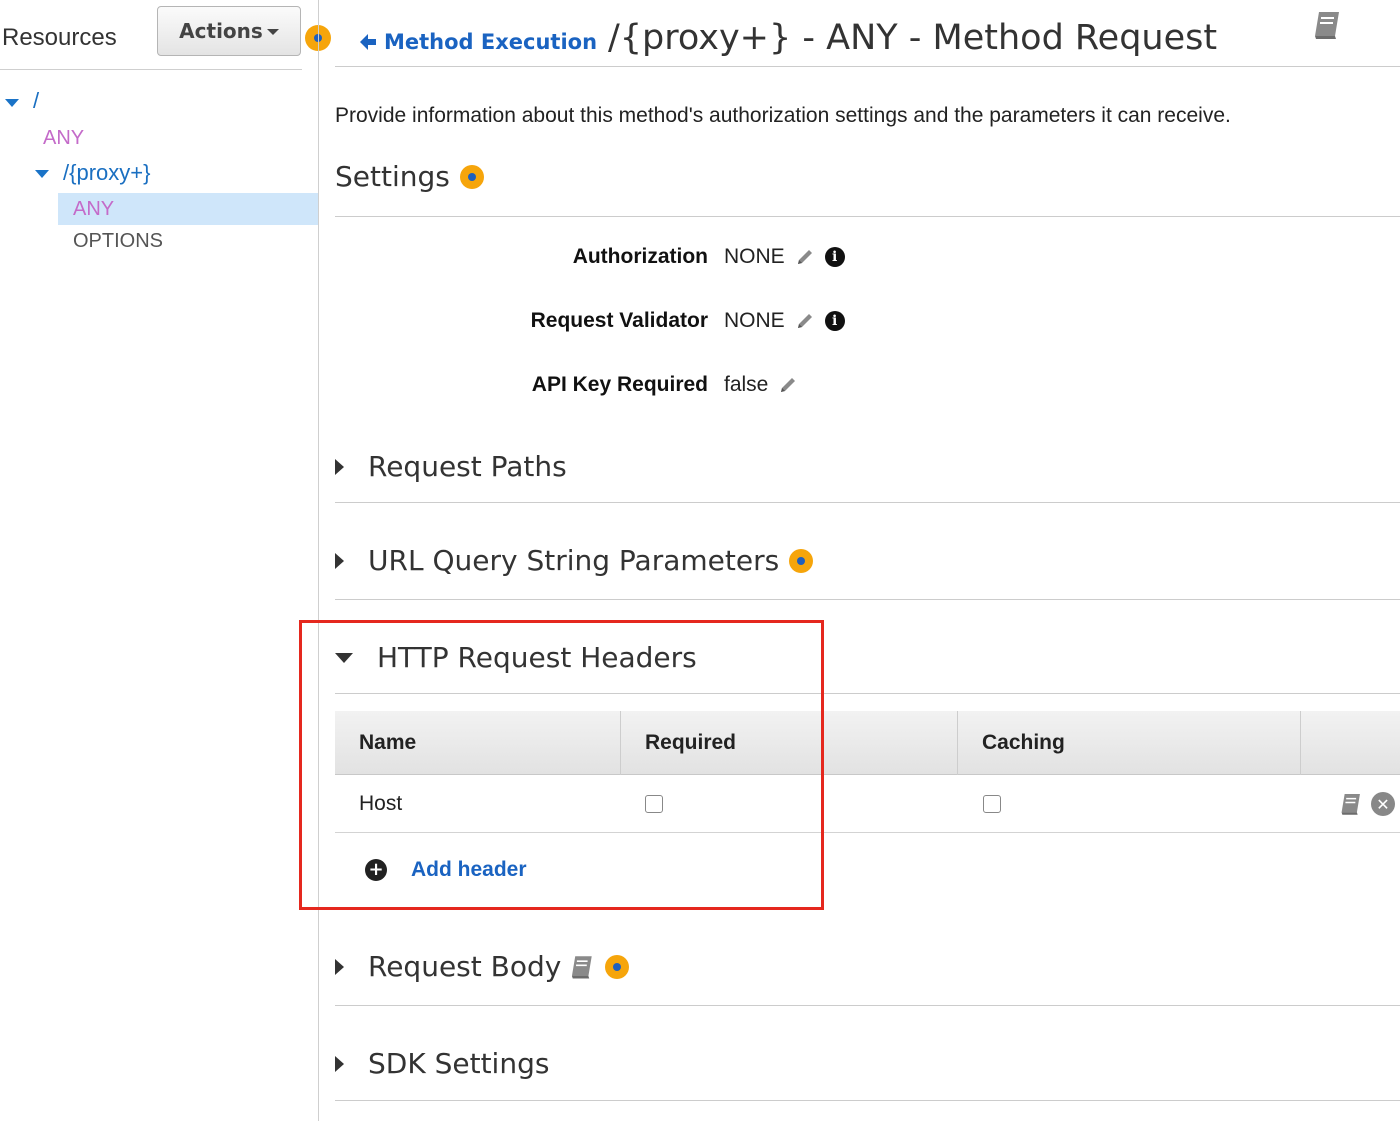 Image resolution: width=1400 pixels, height=1121 pixels. I want to click on request-validator-value-group: NONE i, so click(784, 321).